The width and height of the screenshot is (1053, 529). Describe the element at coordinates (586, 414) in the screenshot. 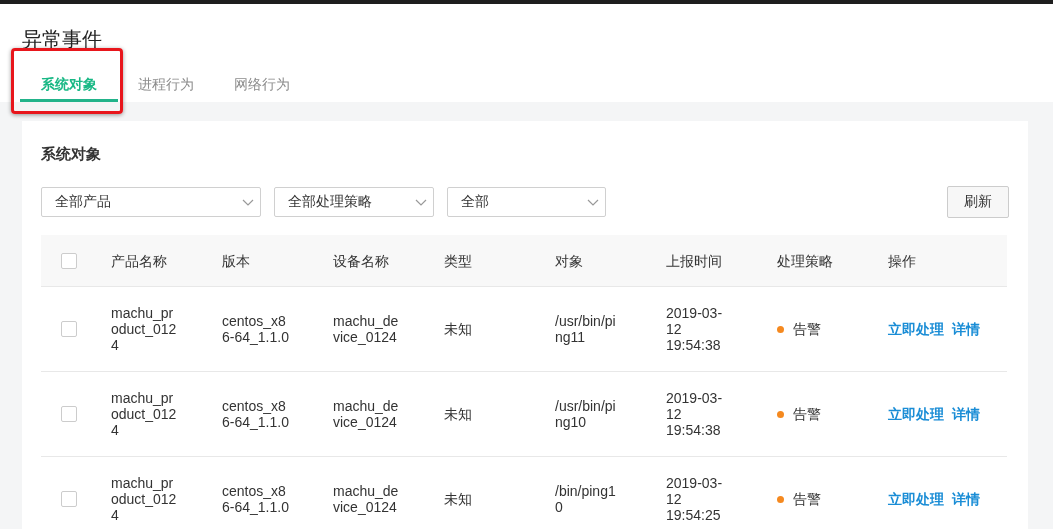

I see `object-cell: /usr/bin/ping10` at that location.